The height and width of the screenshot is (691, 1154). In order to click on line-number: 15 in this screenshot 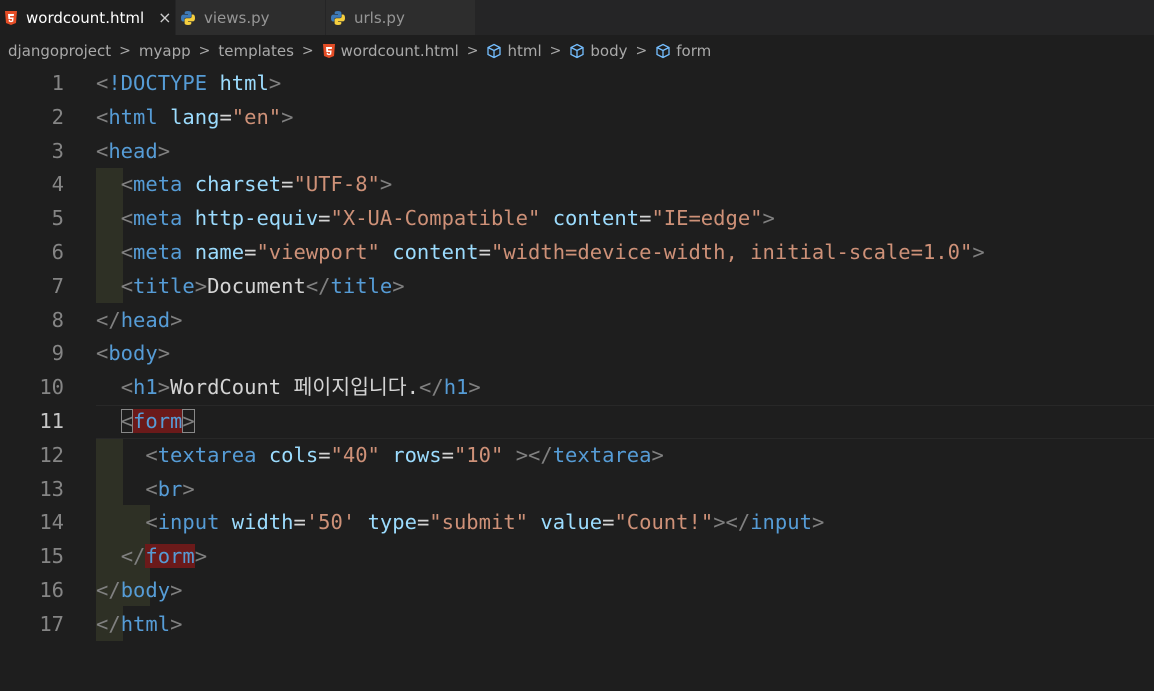, I will do `click(51, 556)`.